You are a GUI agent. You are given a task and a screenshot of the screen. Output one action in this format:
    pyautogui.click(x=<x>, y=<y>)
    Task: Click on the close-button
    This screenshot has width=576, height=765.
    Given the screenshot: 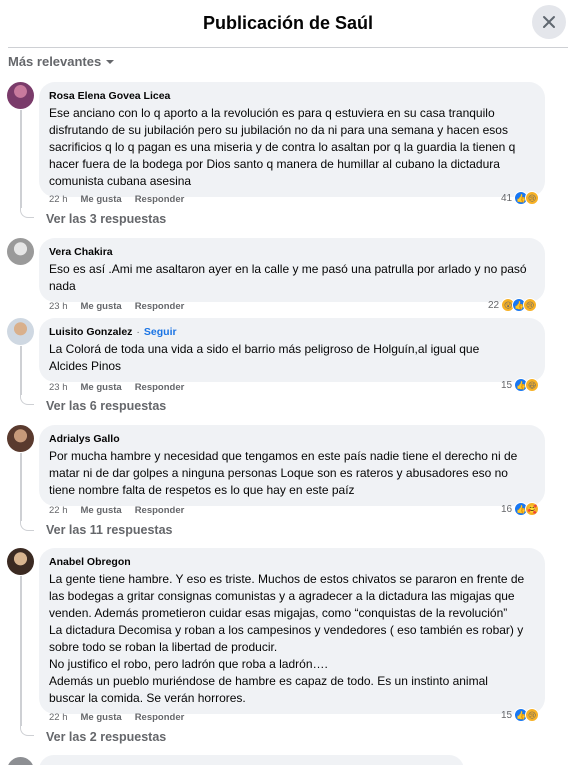 What is the action you would take?
    pyautogui.click(x=549, y=22)
    